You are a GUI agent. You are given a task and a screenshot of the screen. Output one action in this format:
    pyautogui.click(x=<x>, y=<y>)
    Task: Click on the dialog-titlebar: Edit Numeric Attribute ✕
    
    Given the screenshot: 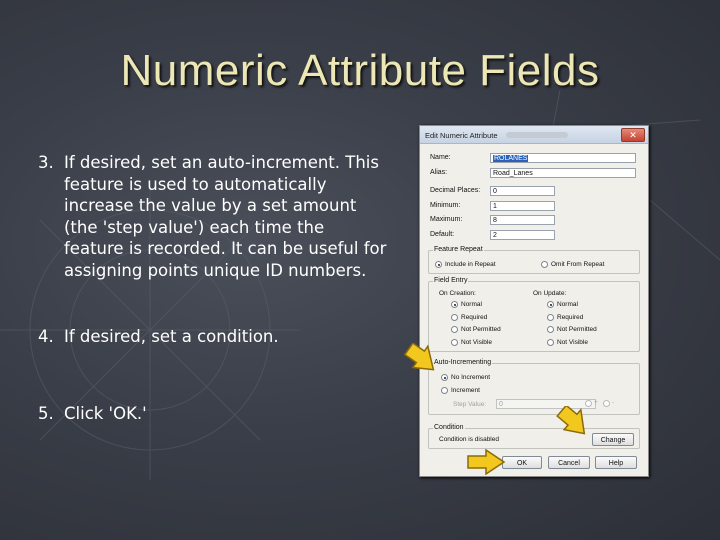 What is the action you would take?
    pyautogui.click(x=534, y=135)
    